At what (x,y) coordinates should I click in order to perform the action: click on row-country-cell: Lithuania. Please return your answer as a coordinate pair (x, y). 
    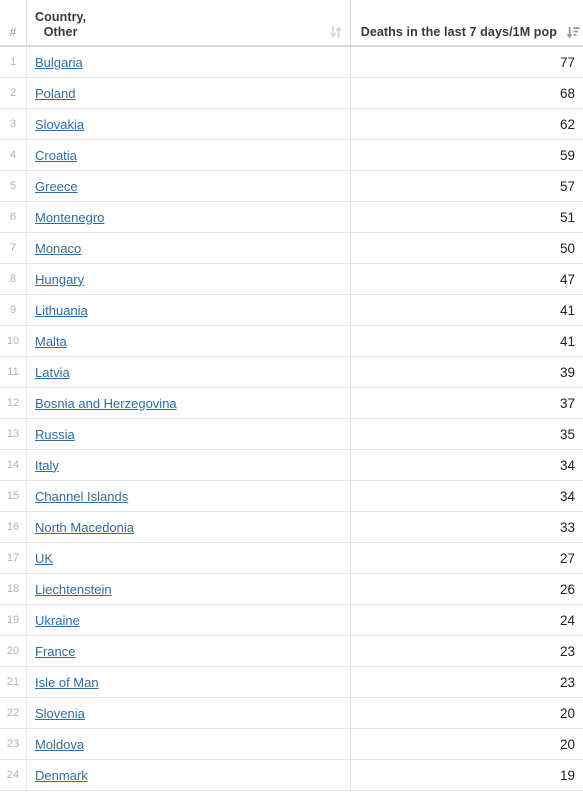
    Looking at the image, I should click on (188, 310).